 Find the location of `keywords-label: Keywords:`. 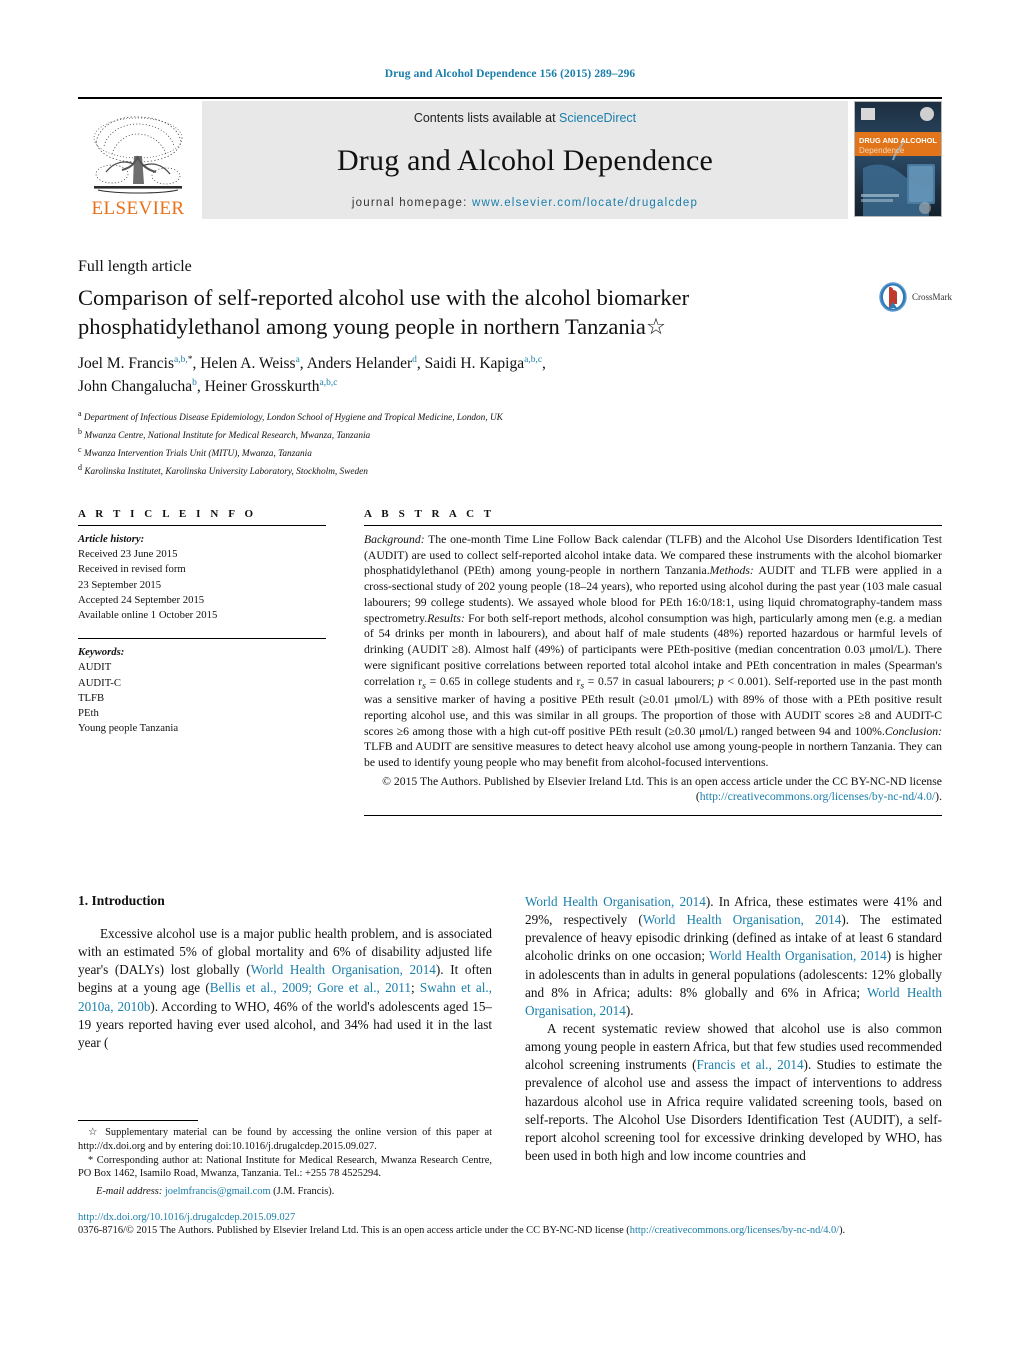

keywords-label: Keywords: is located at coordinates (101, 652).